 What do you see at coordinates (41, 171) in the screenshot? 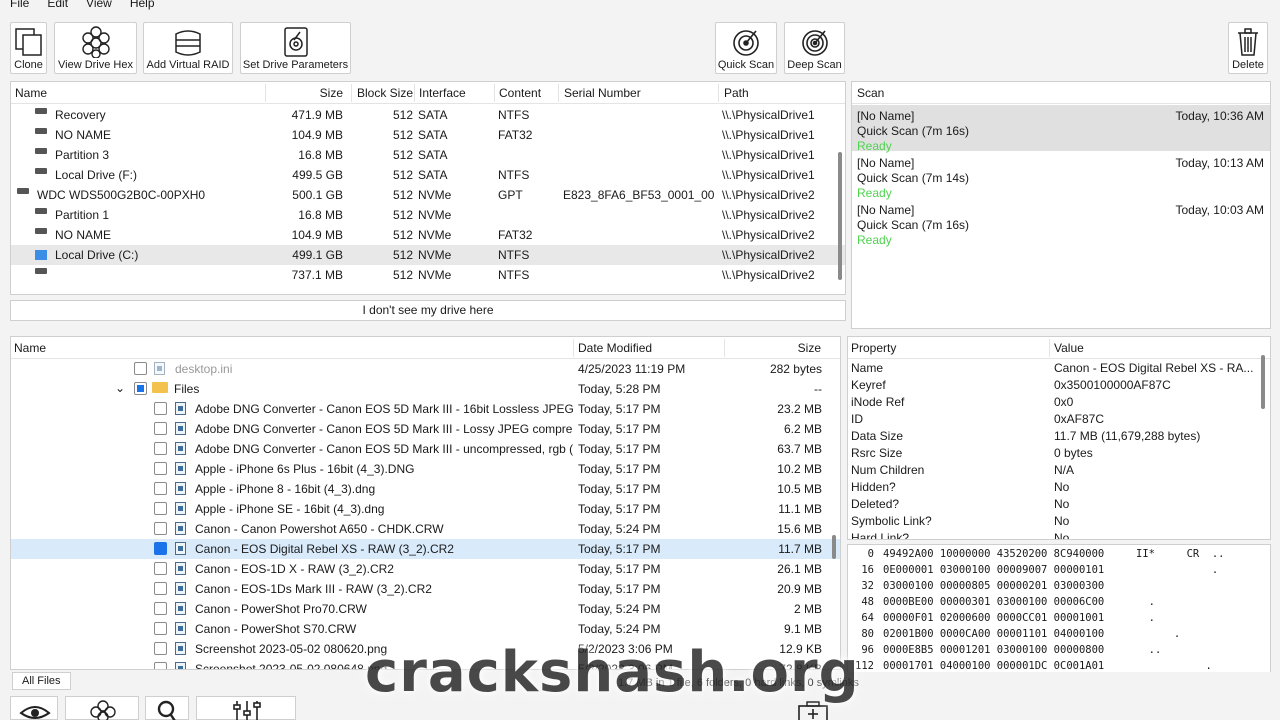
I see `drive-icon` at bounding box center [41, 171].